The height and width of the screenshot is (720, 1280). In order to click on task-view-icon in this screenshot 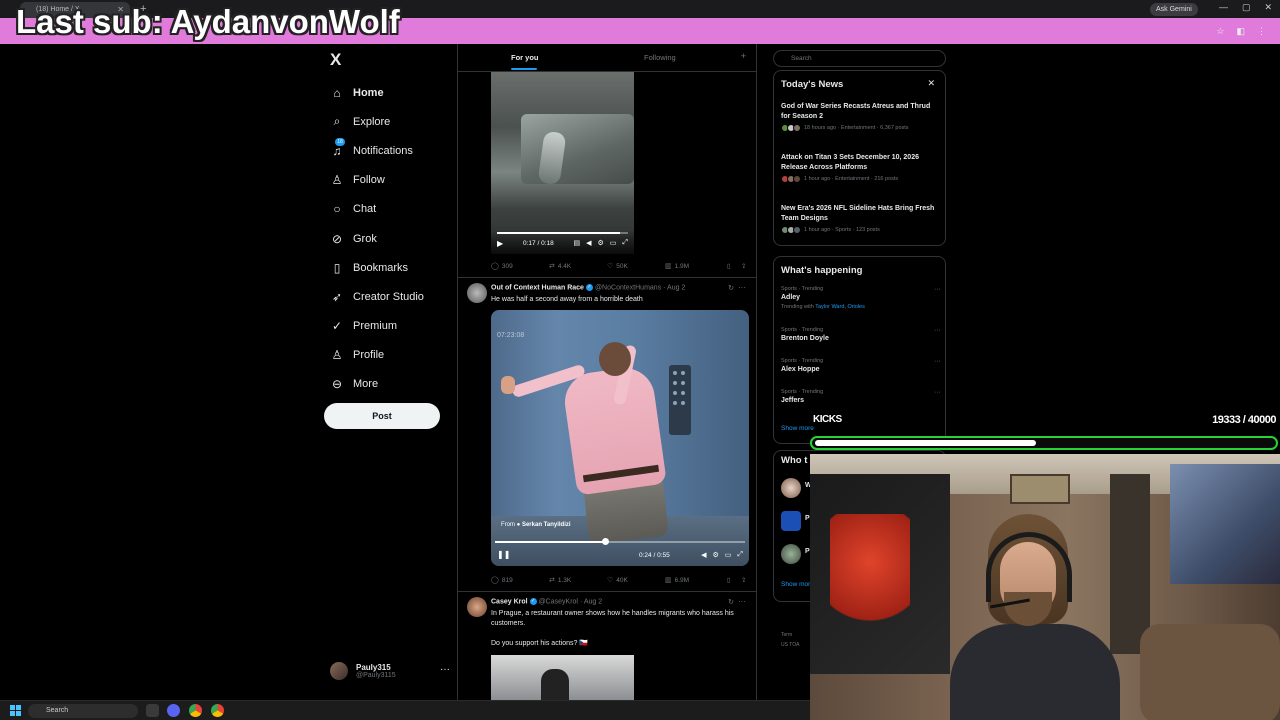, I will do `click(152, 710)`.